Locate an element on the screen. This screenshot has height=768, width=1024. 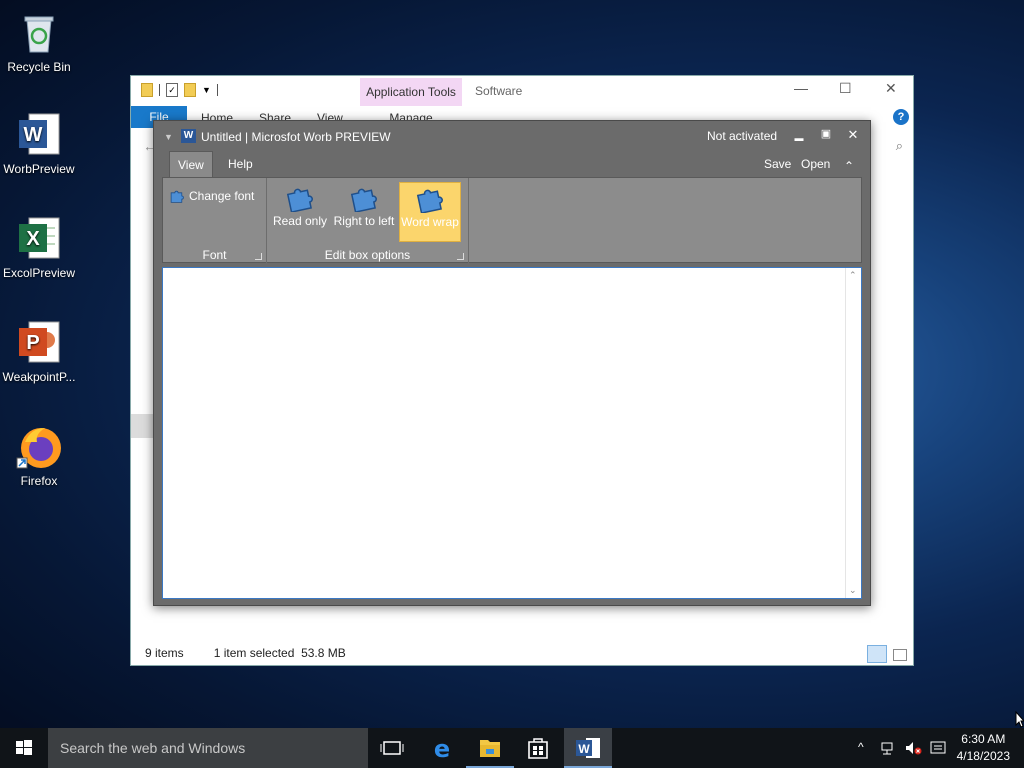
open-button: Open is located at coordinates (815, 164).